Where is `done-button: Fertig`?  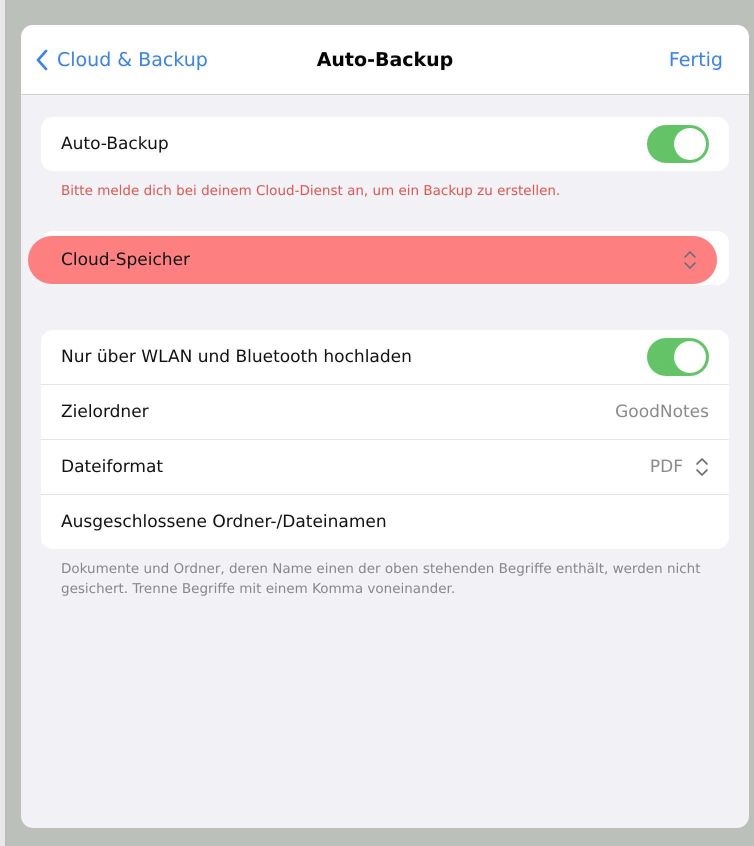 done-button: Fertig is located at coordinates (695, 59).